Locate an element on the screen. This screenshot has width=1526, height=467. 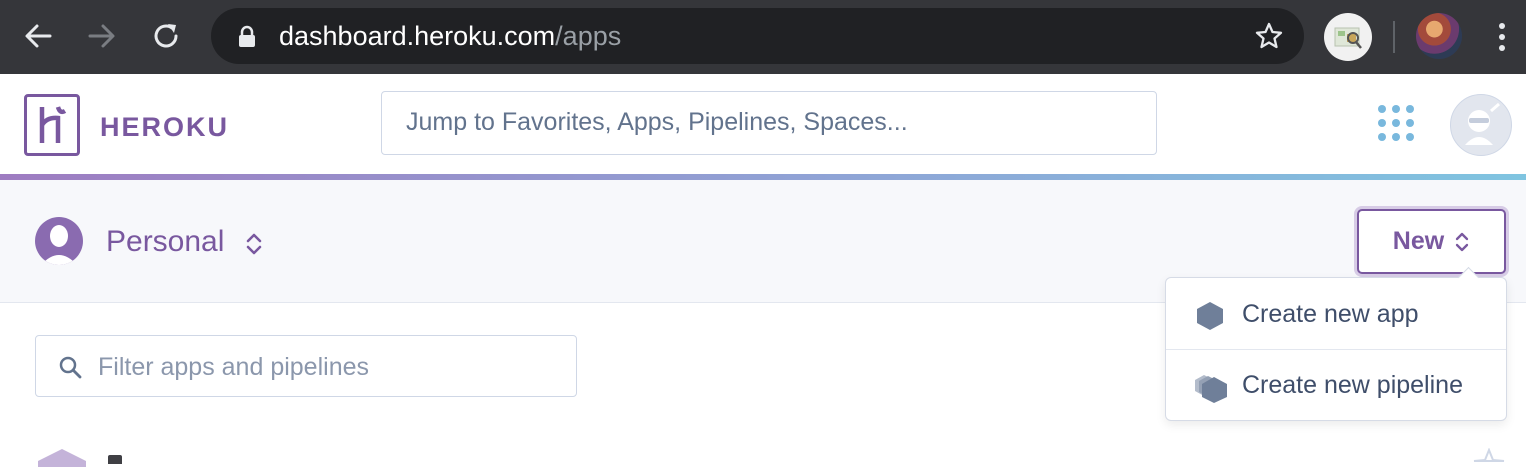
ninja-avatar-icon is located at coordinates (1482, 123).